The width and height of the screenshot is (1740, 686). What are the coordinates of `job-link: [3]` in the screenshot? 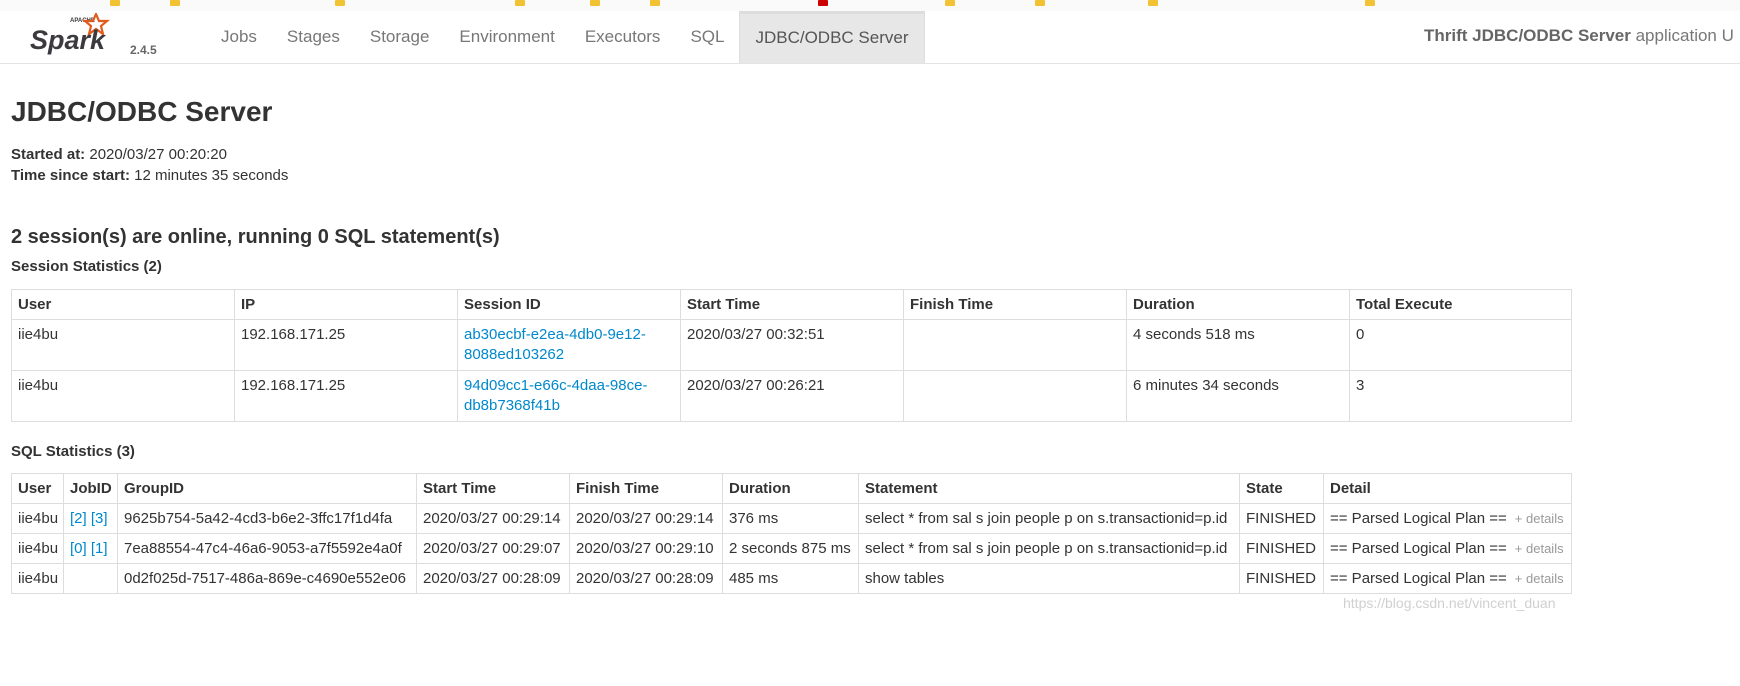 It's located at (99, 518).